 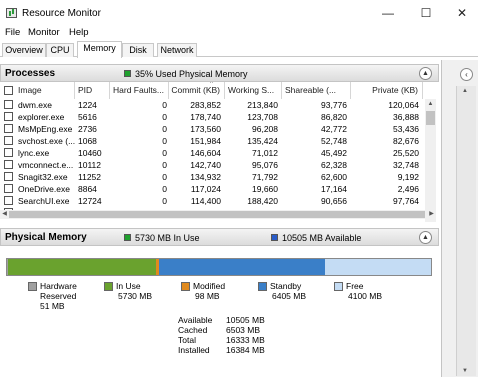 I want to click on tab-memory: Memory, so click(x=99, y=49).